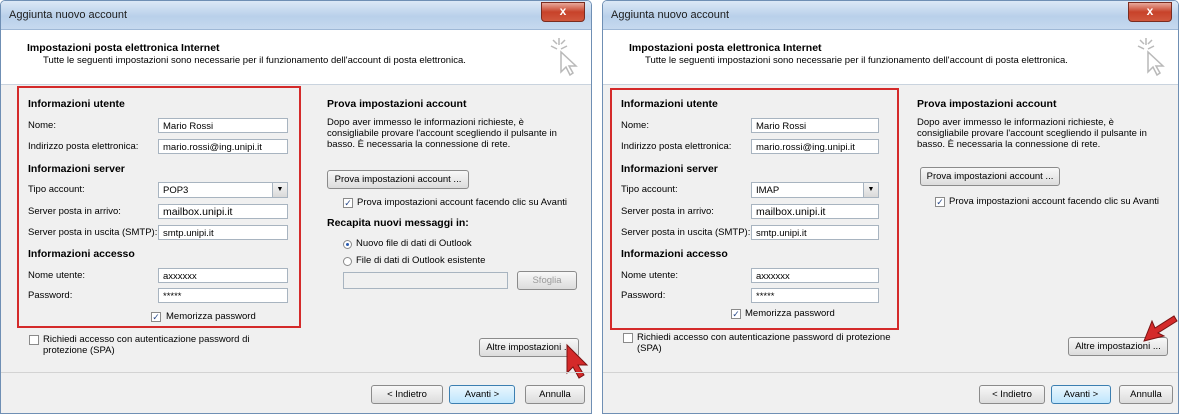  Describe the element at coordinates (768, 190) in the screenshot. I see `account-type-value: IMAP` at that location.